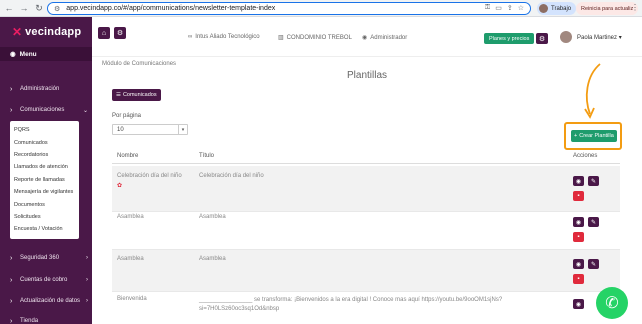  I want to click on sidebar-item-label: Seguridad 360, so click(40, 258).